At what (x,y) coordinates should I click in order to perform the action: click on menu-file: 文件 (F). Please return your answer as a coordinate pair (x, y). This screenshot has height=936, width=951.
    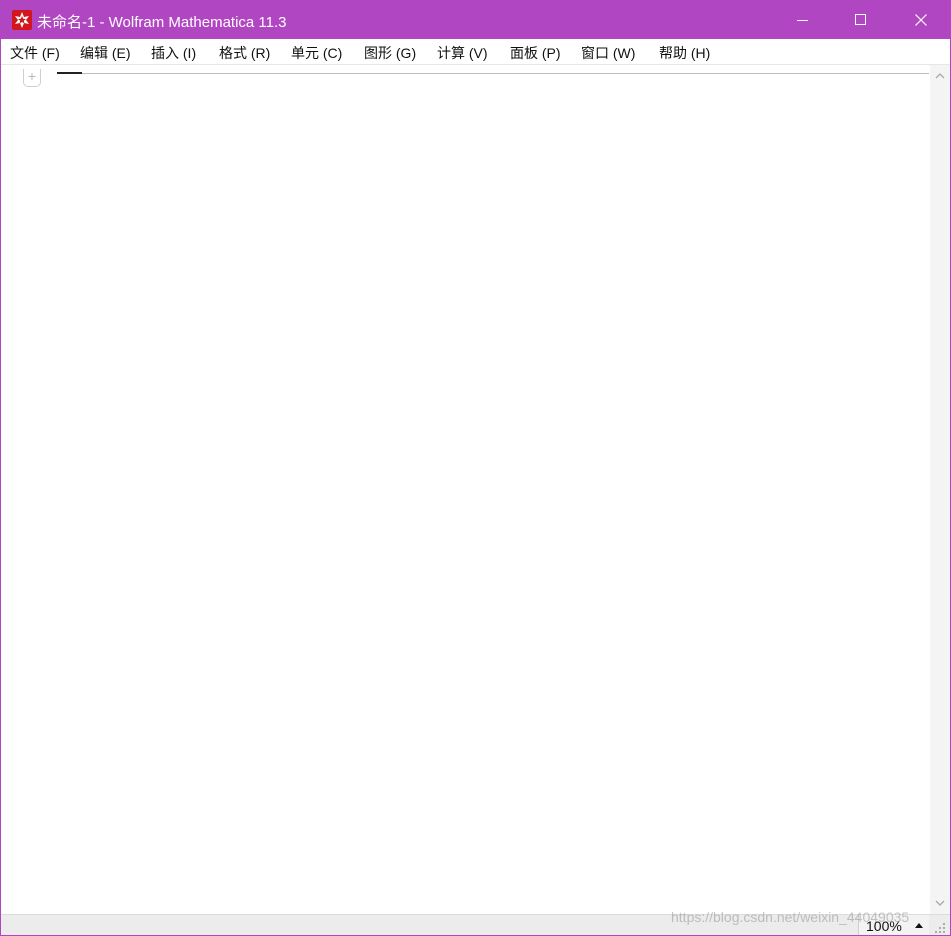
    Looking at the image, I should click on (35, 53).